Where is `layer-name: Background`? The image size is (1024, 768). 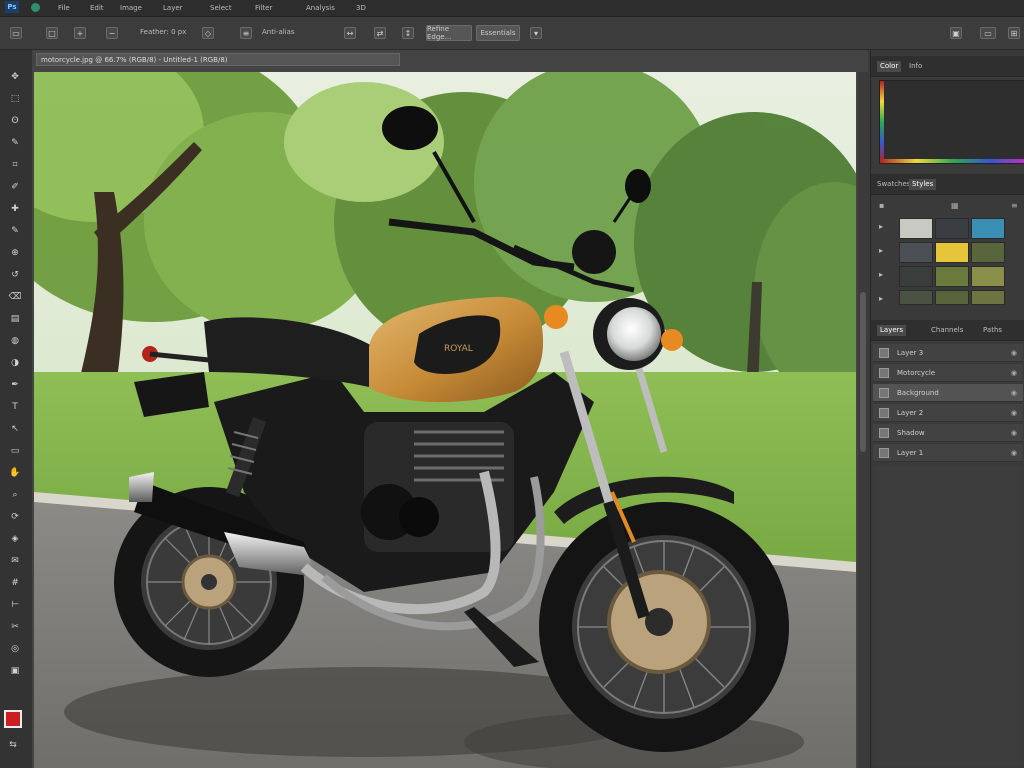 layer-name: Background is located at coordinates (918, 393).